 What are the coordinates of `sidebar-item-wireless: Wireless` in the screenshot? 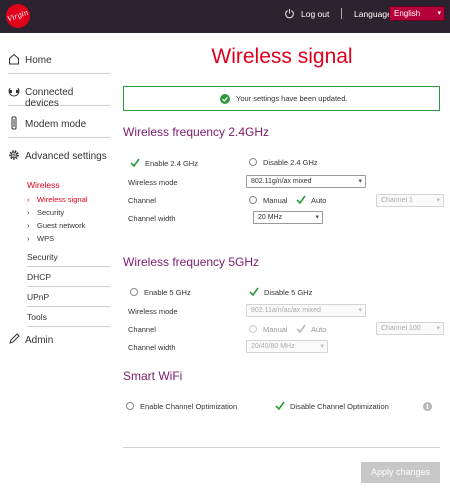 It's located at (43, 185).